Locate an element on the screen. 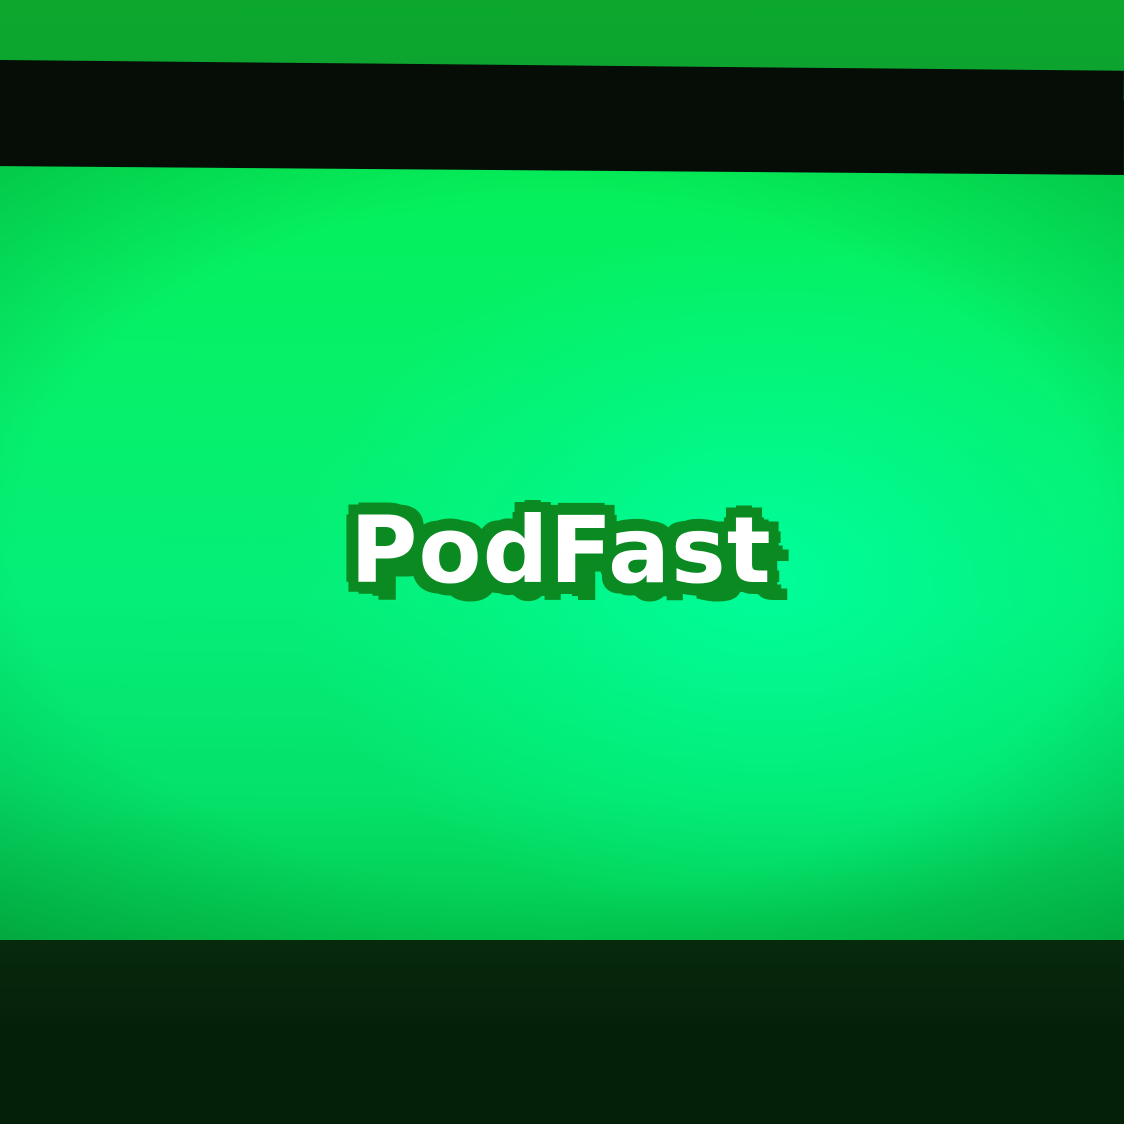 Image resolution: width=1124 pixels, height=1124 pixels. app-logo: PodFast PodFast is located at coordinates (571, 554).